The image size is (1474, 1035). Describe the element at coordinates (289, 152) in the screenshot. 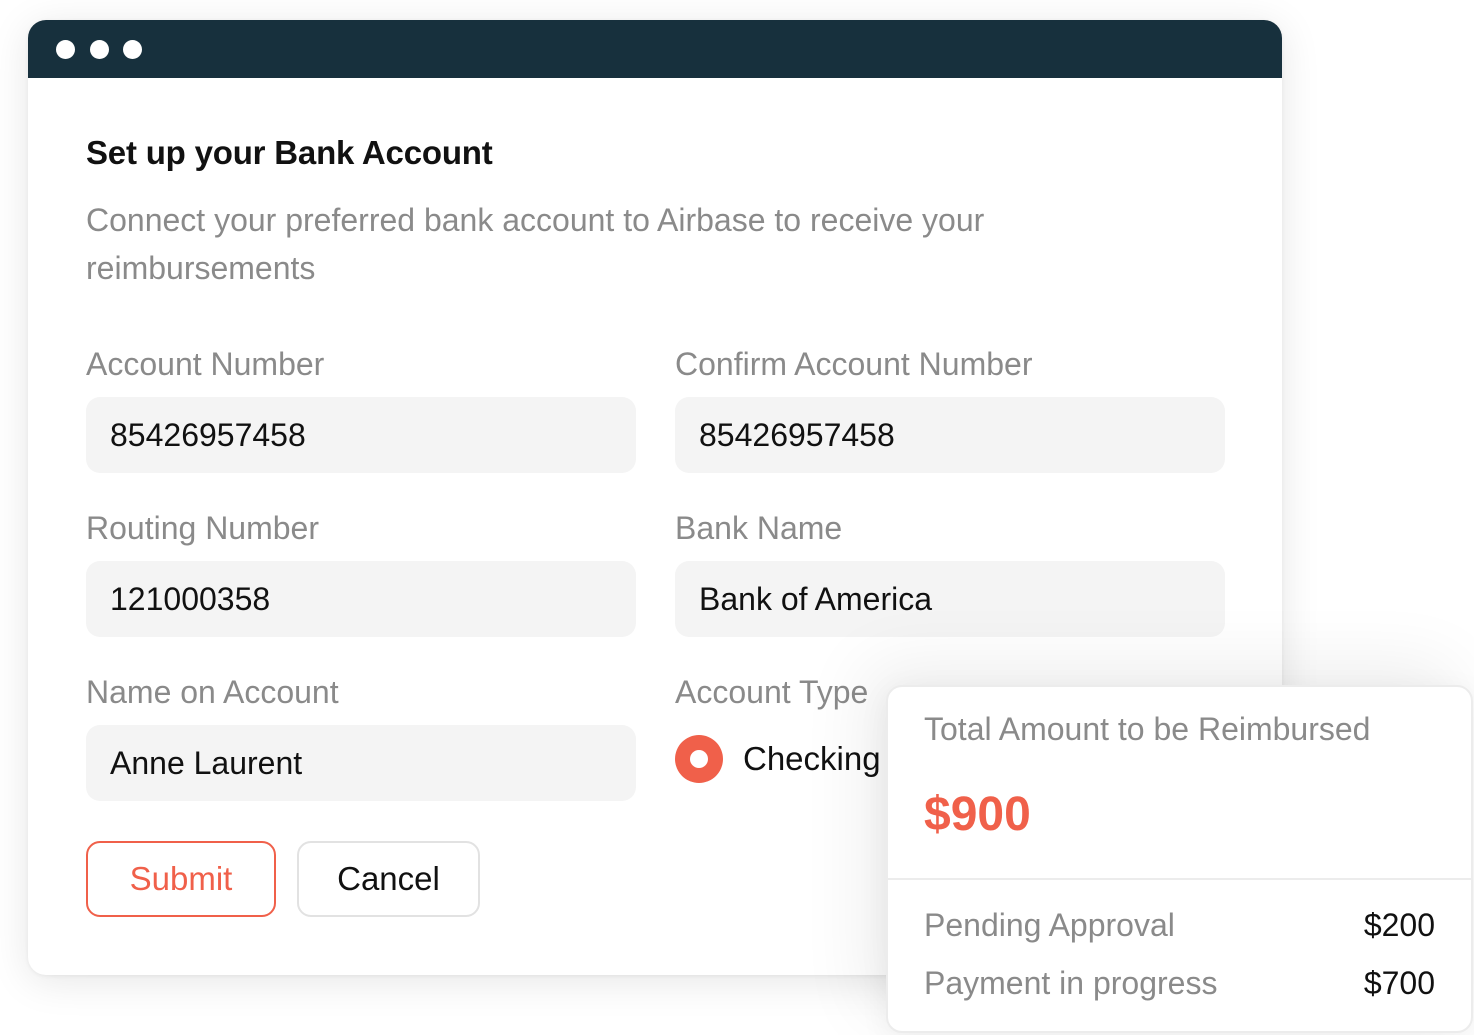

I see `page-title: Set up your Bank Account` at that location.